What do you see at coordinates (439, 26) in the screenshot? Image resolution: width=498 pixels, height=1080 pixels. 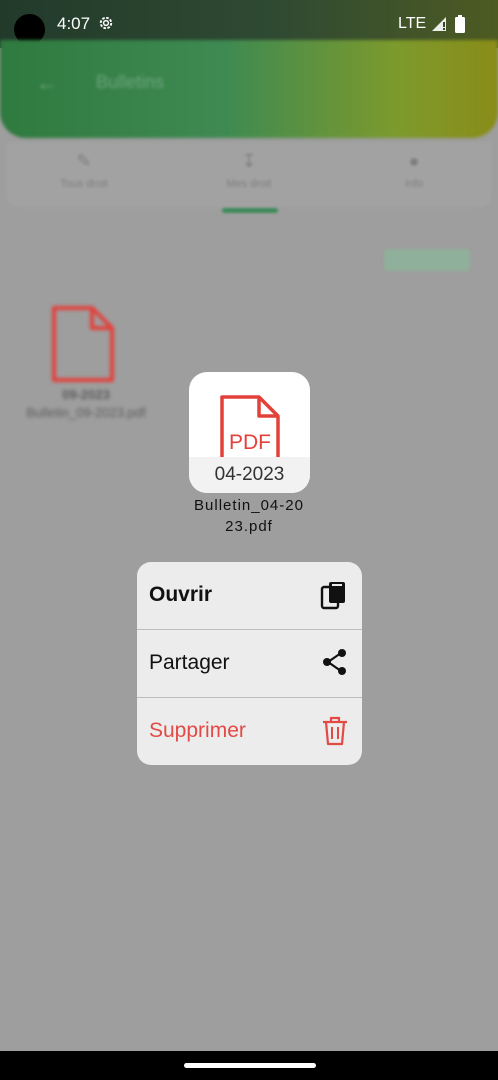 I see `signal-icon` at bounding box center [439, 26].